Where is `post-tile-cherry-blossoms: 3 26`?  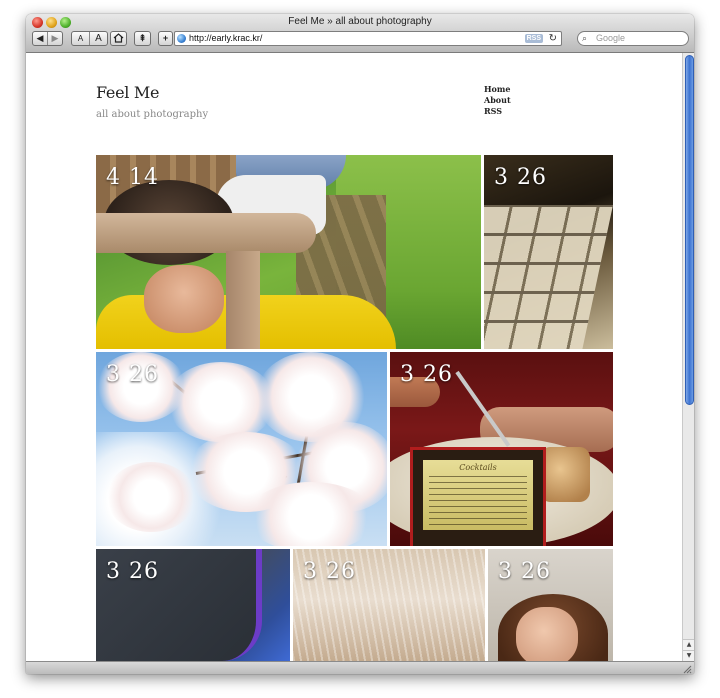
post-tile-cherry-blossoms: 3 26 is located at coordinates (241, 449).